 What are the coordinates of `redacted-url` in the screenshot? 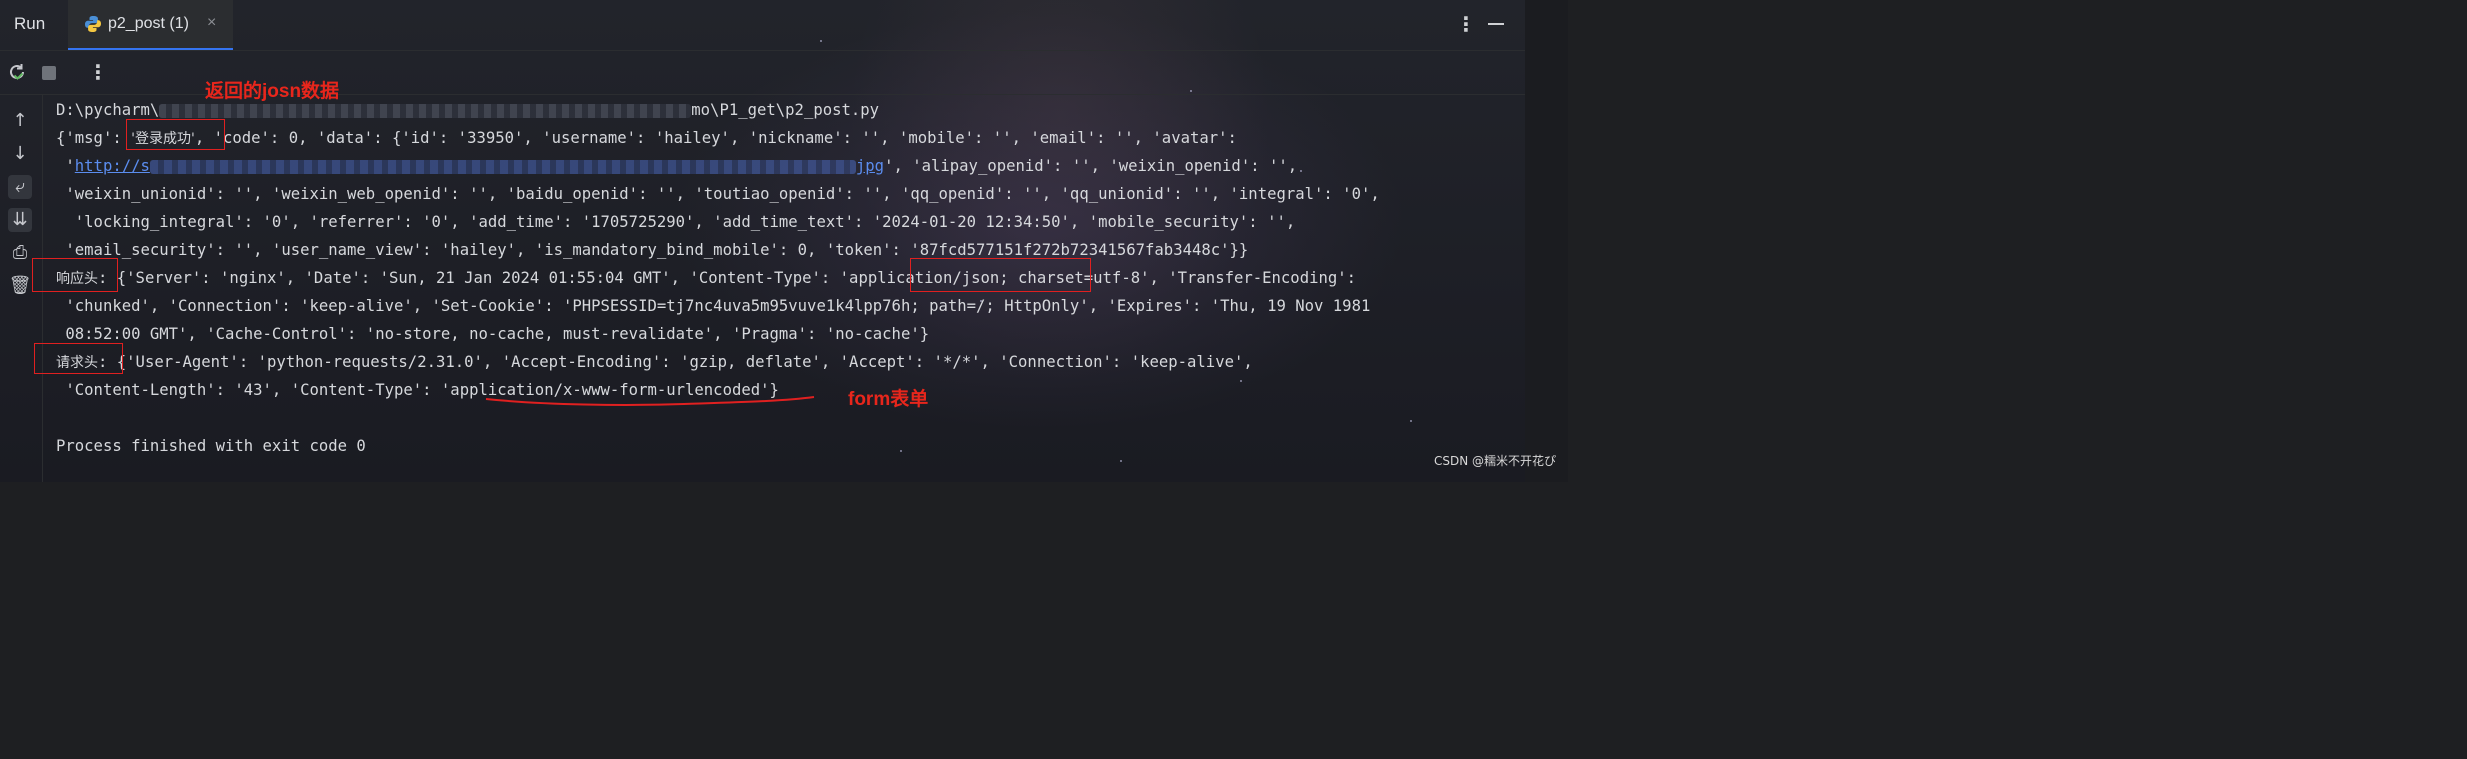 It's located at (502, 166).